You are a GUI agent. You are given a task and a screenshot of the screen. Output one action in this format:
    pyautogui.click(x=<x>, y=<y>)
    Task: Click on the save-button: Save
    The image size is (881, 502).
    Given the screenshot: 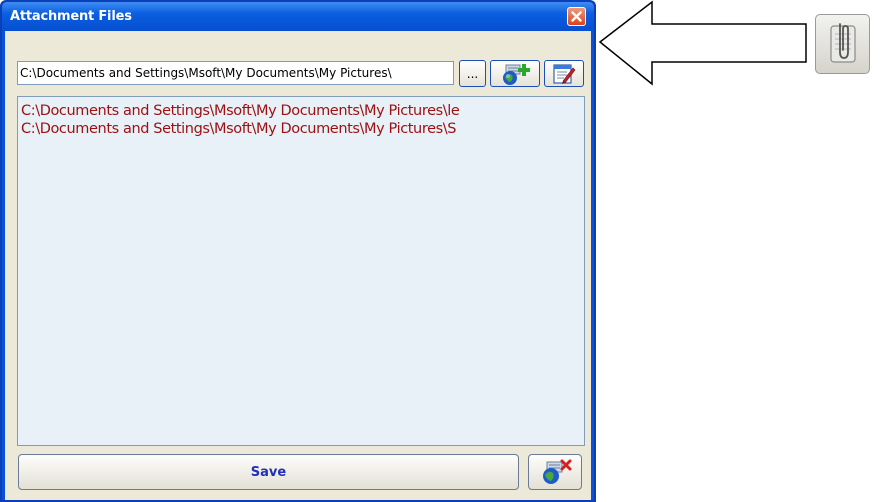 What is the action you would take?
    pyautogui.click(x=268, y=472)
    